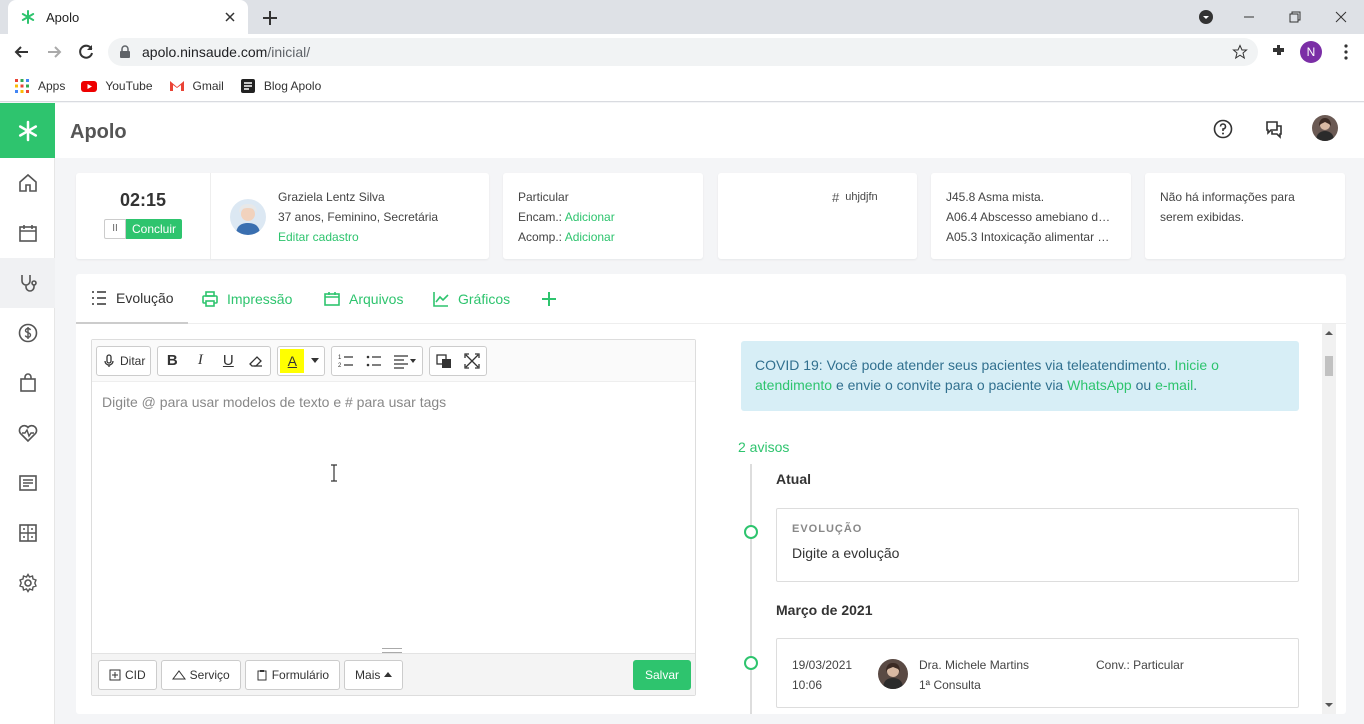 This screenshot has height=724, width=1364. I want to click on calendar-icon, so click(27, 233).